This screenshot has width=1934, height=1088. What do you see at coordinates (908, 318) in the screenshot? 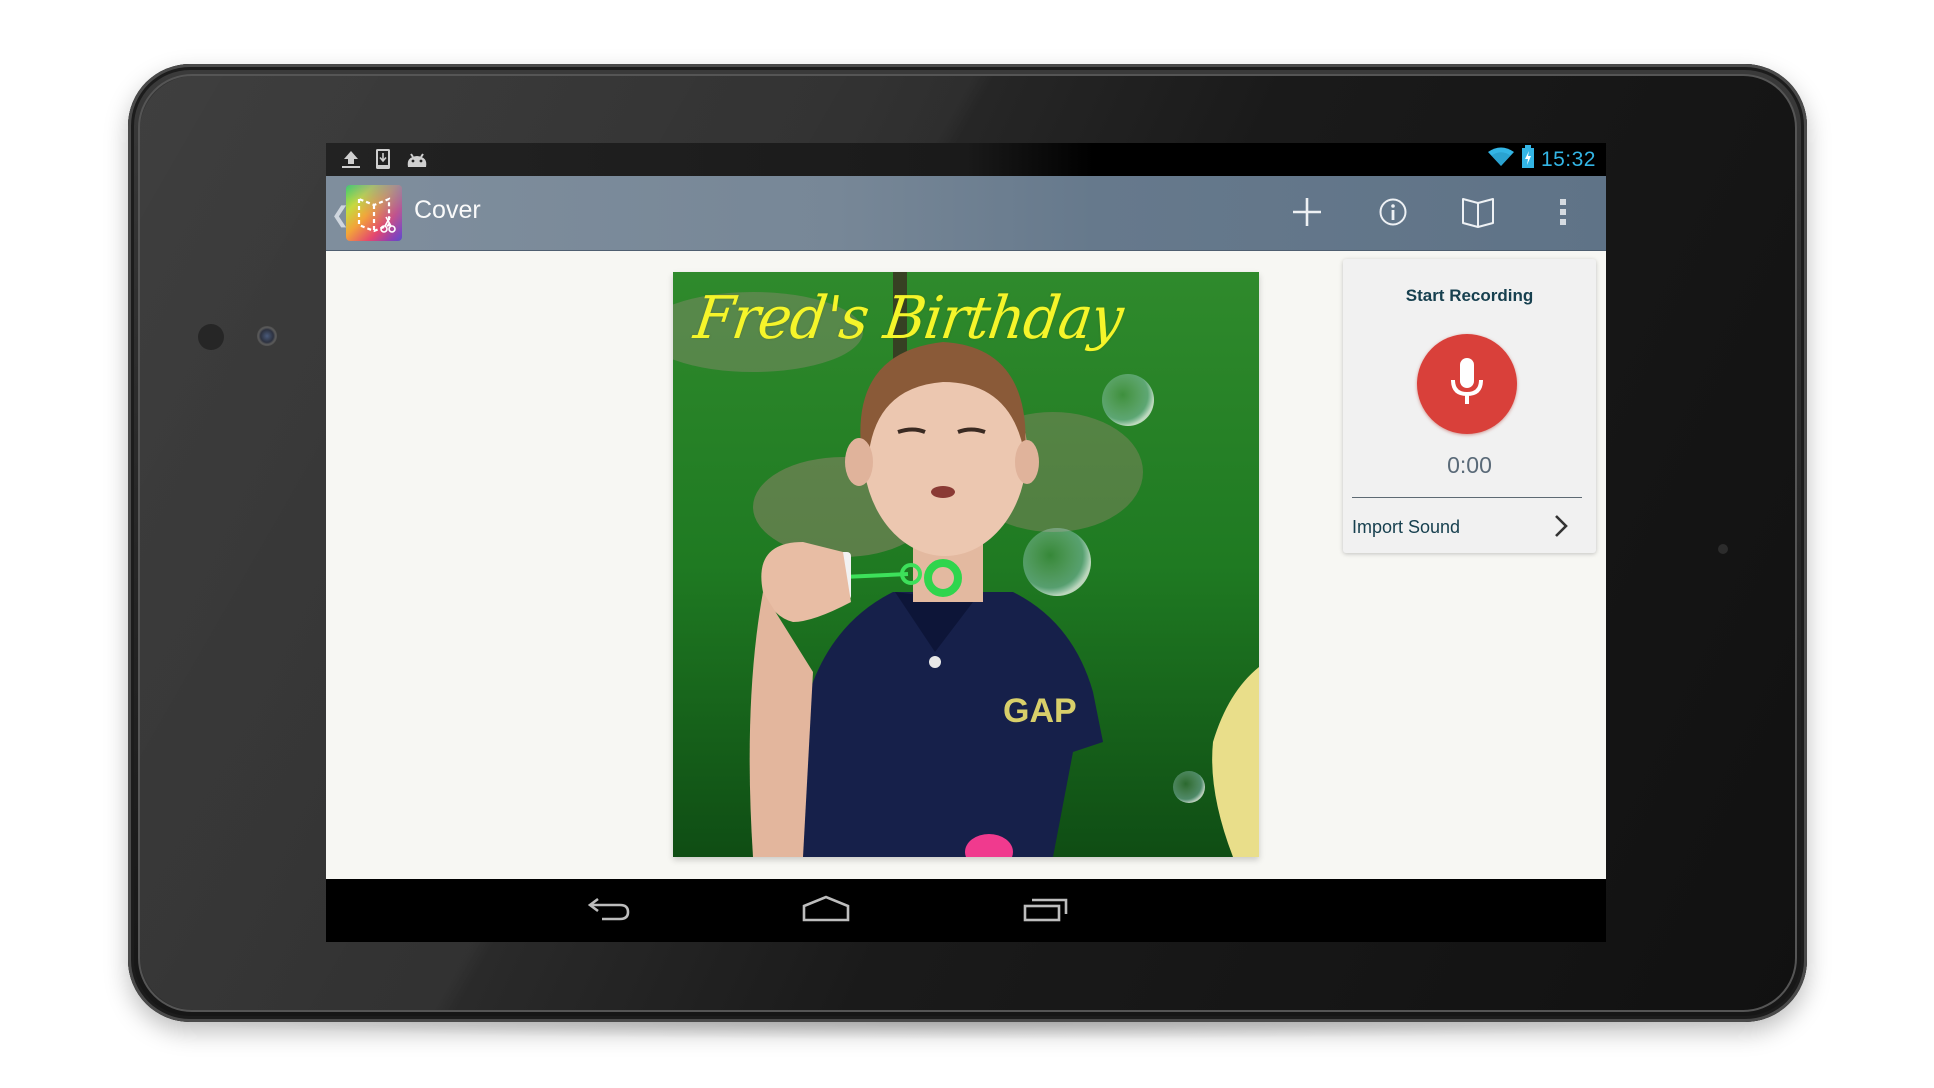
I see `page-title-text: Fred's Birthday` at bounding box center [908, 318].